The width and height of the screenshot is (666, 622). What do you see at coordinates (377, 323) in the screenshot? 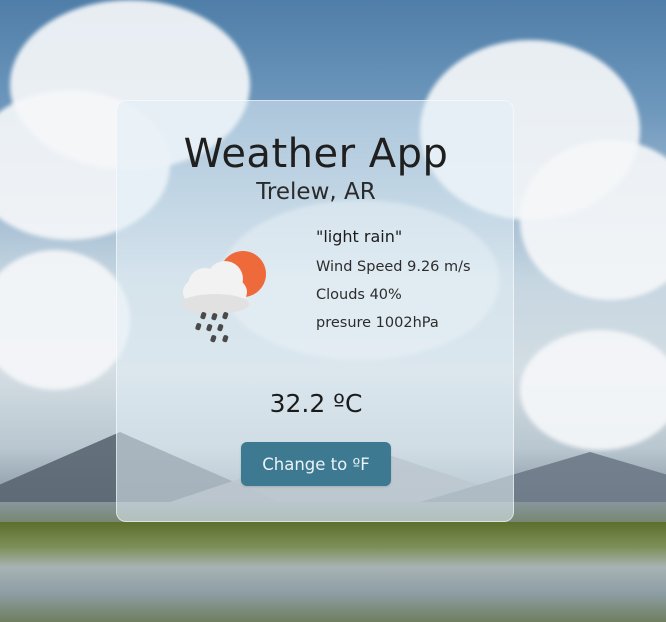
I see `pressure-value: presure 1002hPa` at bounding box center [377, 323].